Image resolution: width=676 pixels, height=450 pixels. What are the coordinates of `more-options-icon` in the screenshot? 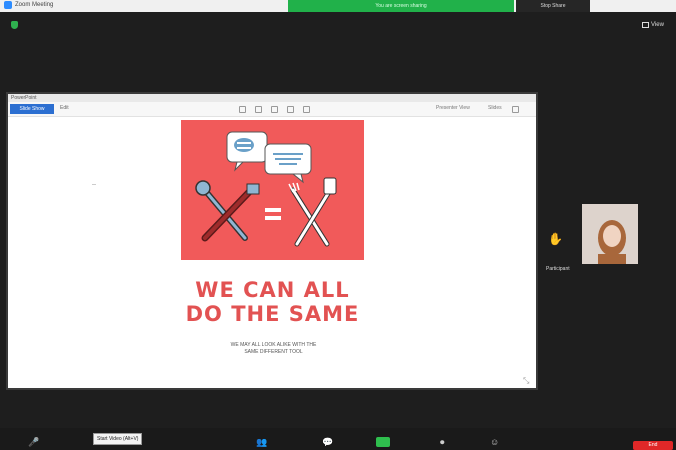 It's located at (515, 109).